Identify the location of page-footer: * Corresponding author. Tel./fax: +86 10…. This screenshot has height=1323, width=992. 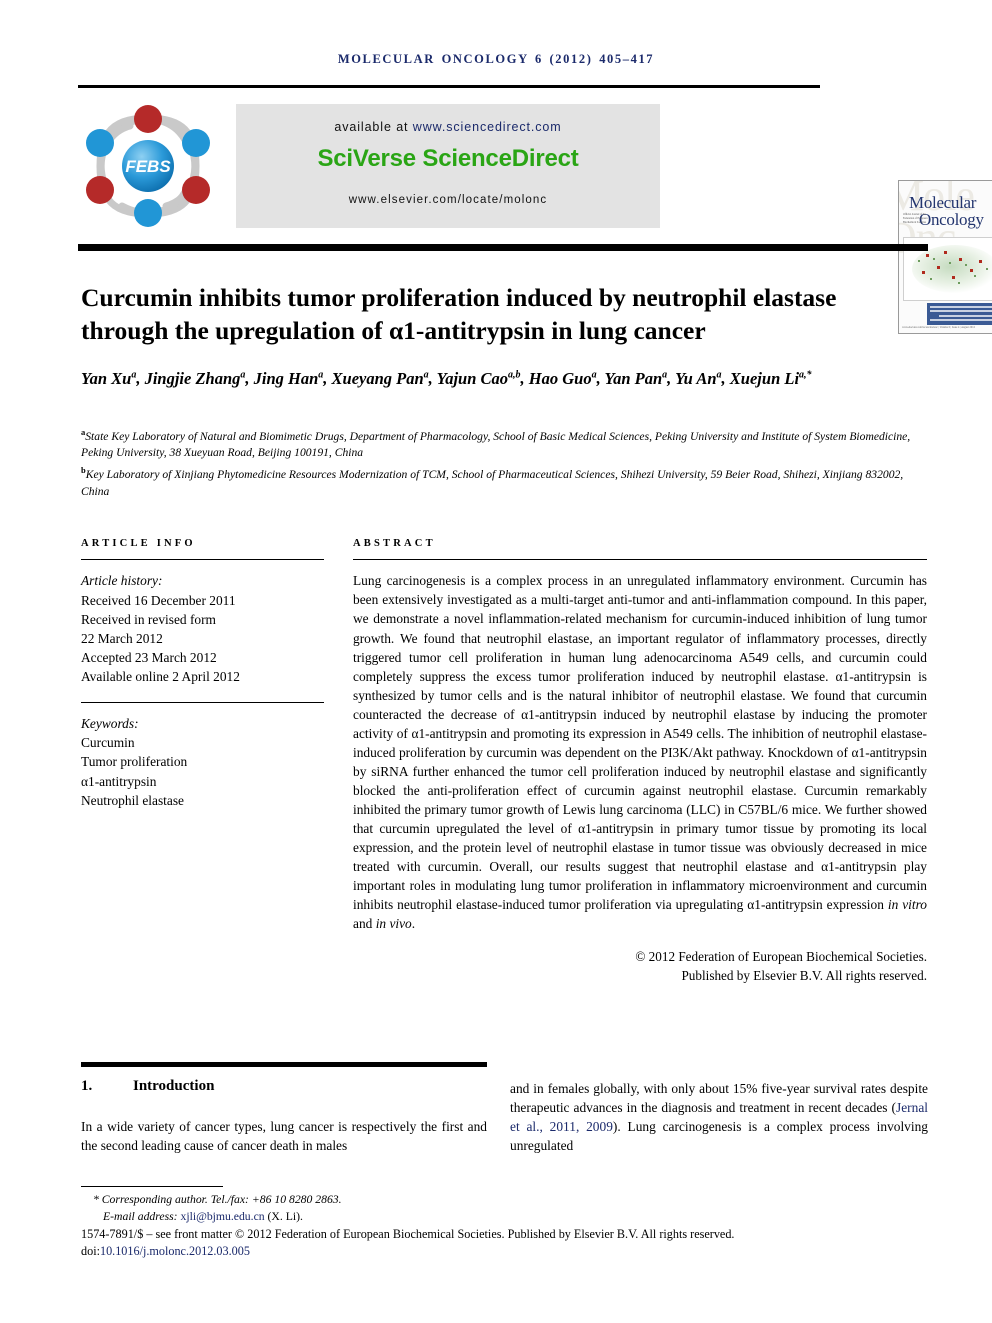
(506, 1225).